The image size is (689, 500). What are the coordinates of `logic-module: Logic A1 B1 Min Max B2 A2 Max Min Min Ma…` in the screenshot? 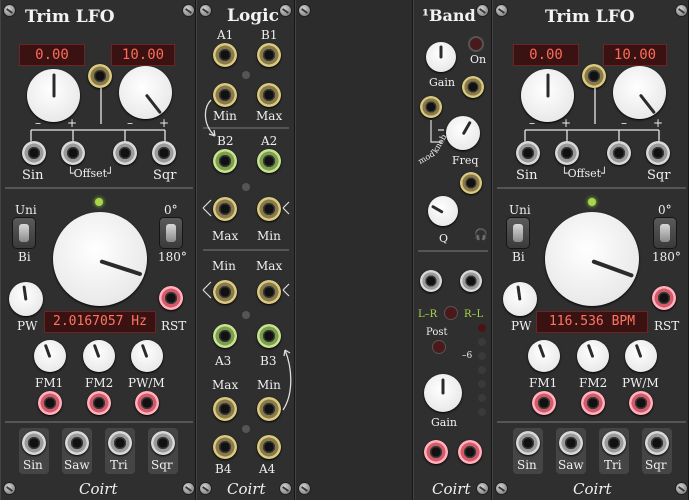 It's located at (245, 250).